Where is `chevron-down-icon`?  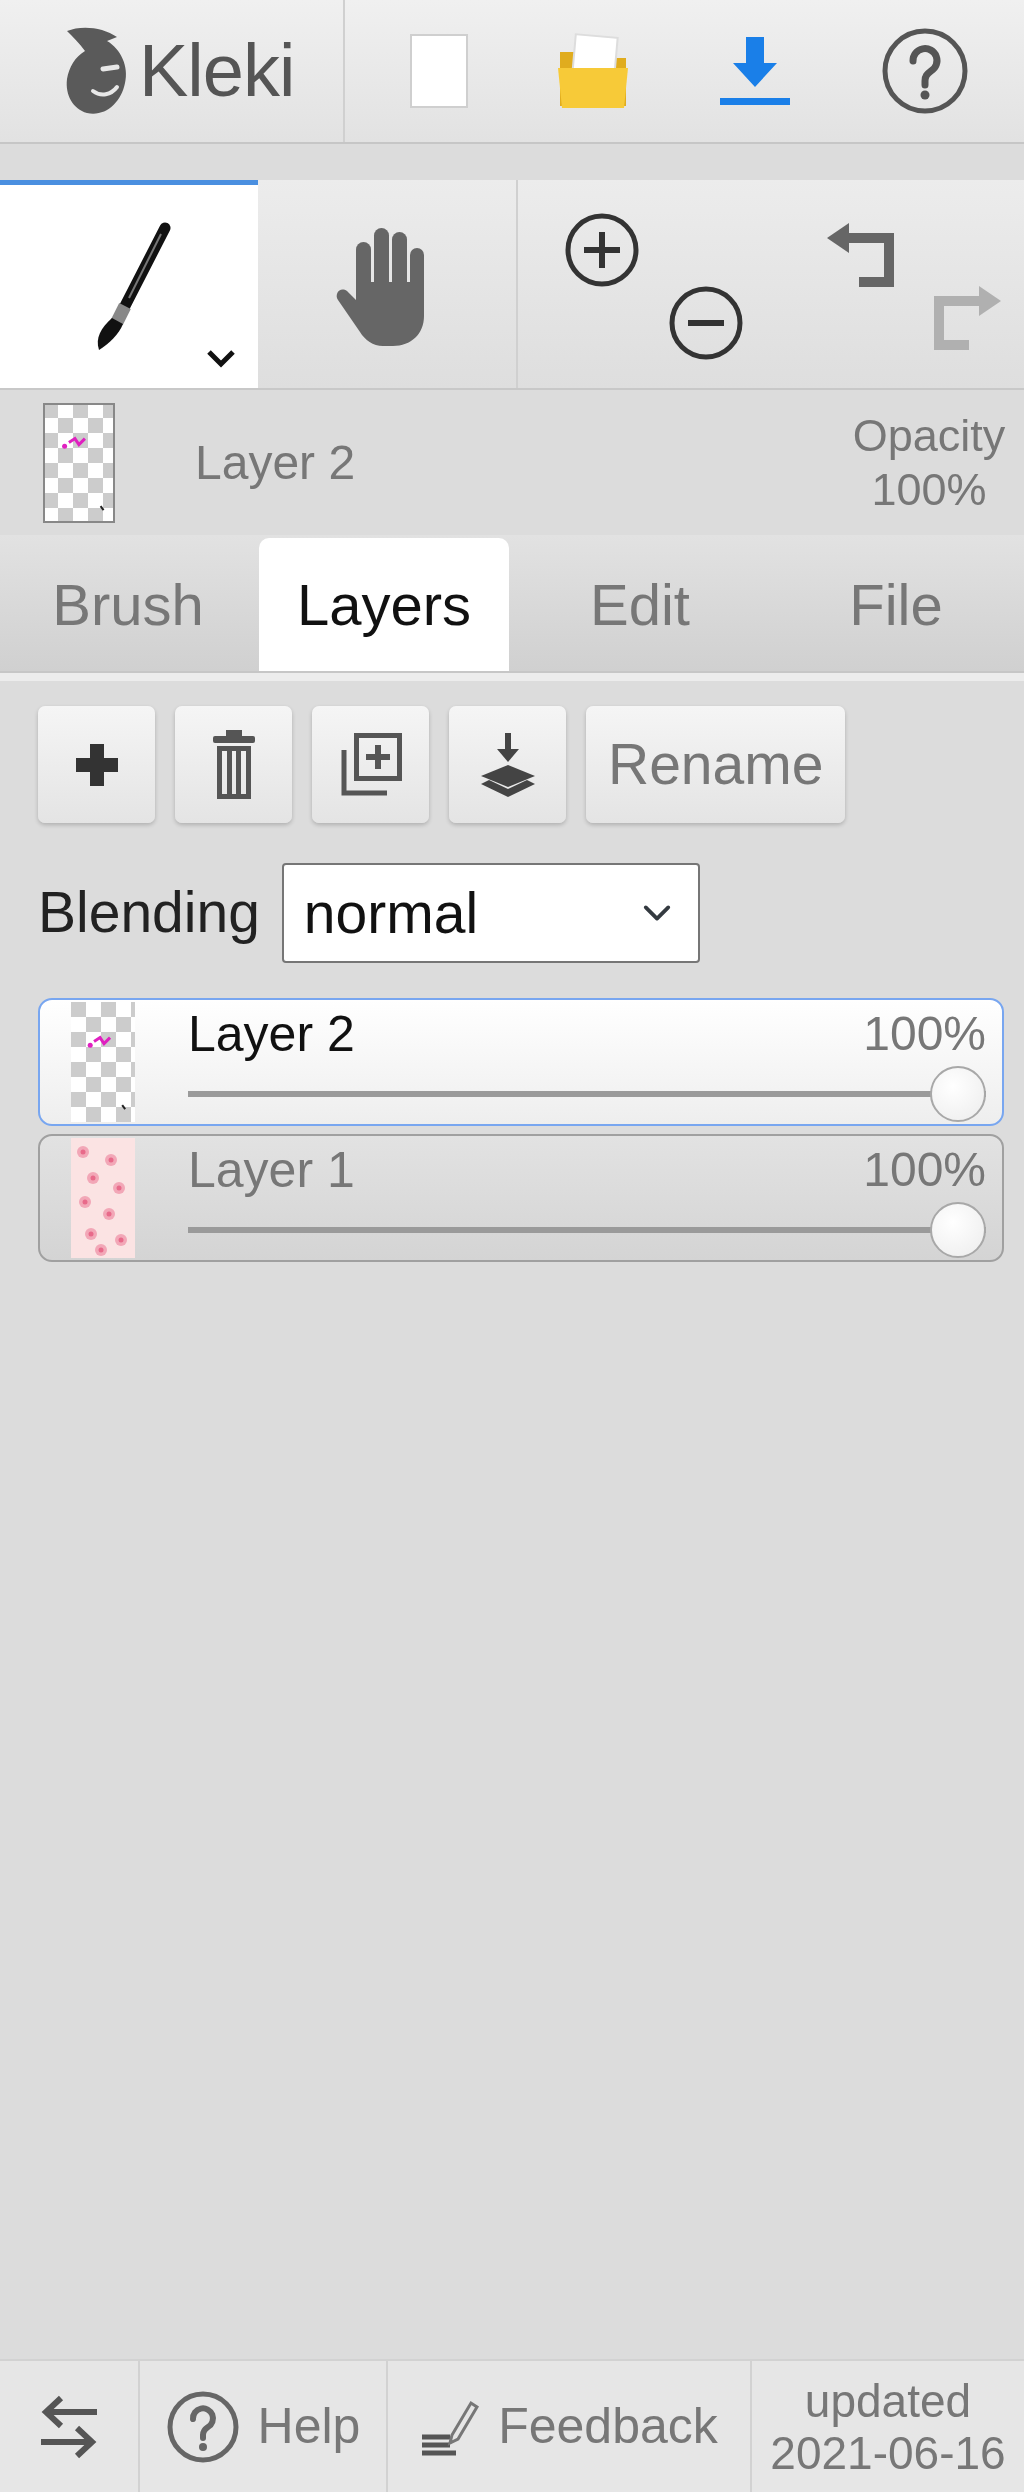 chevron-down-icon is located at coordinates (221, 358).